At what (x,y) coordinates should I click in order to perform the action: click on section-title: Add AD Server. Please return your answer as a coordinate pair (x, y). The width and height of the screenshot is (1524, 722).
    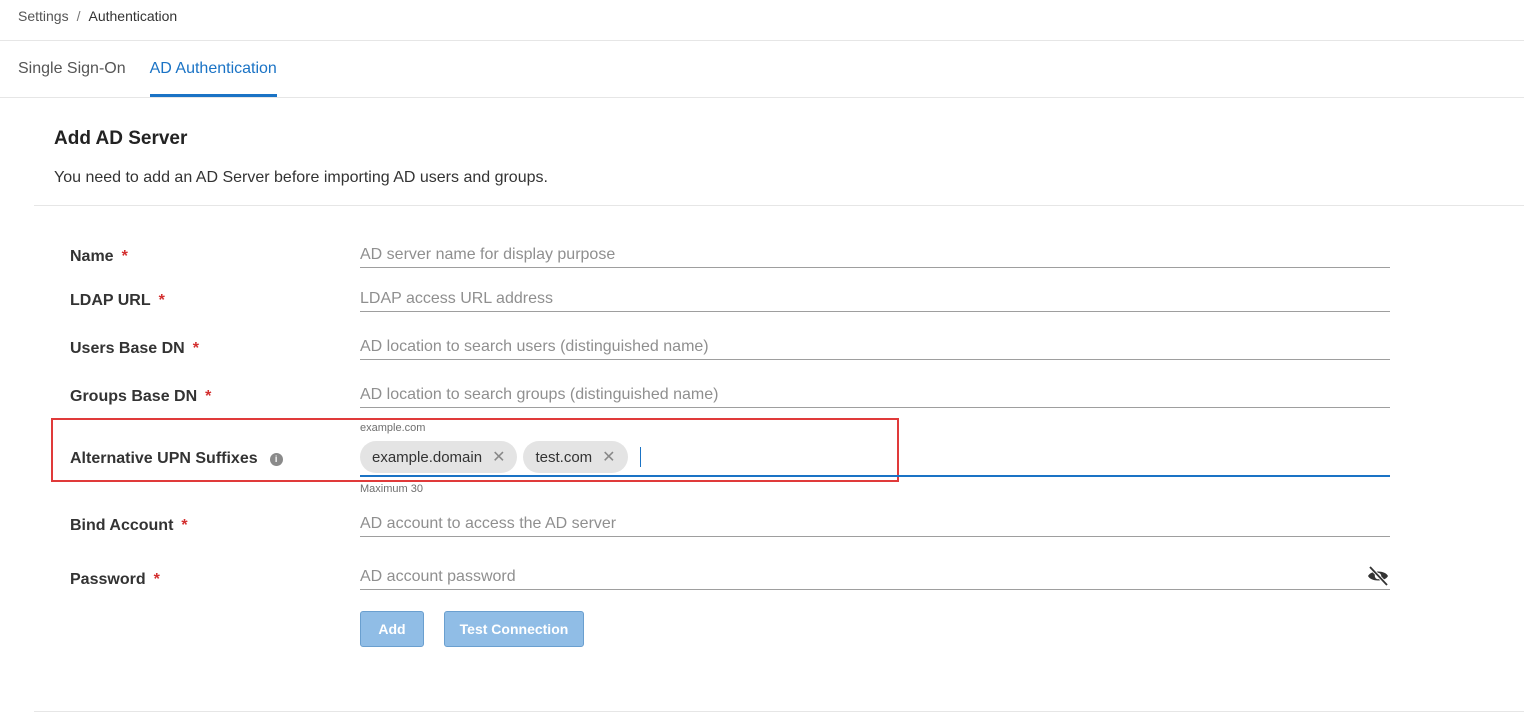
    Looking at the image, I should click on (121, 138).